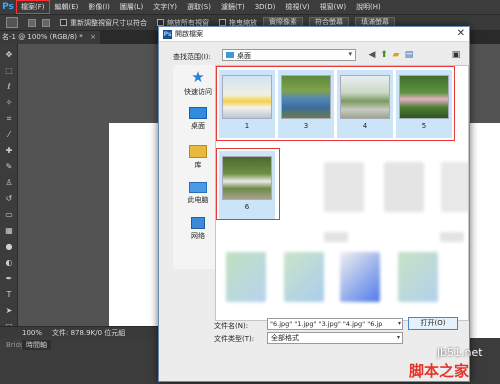 This screenshot has height=384, width=500. What do you see at coordinates (247, 207) in the screenshot?
I see `file-name: 6` at bounding box center [247, 207].